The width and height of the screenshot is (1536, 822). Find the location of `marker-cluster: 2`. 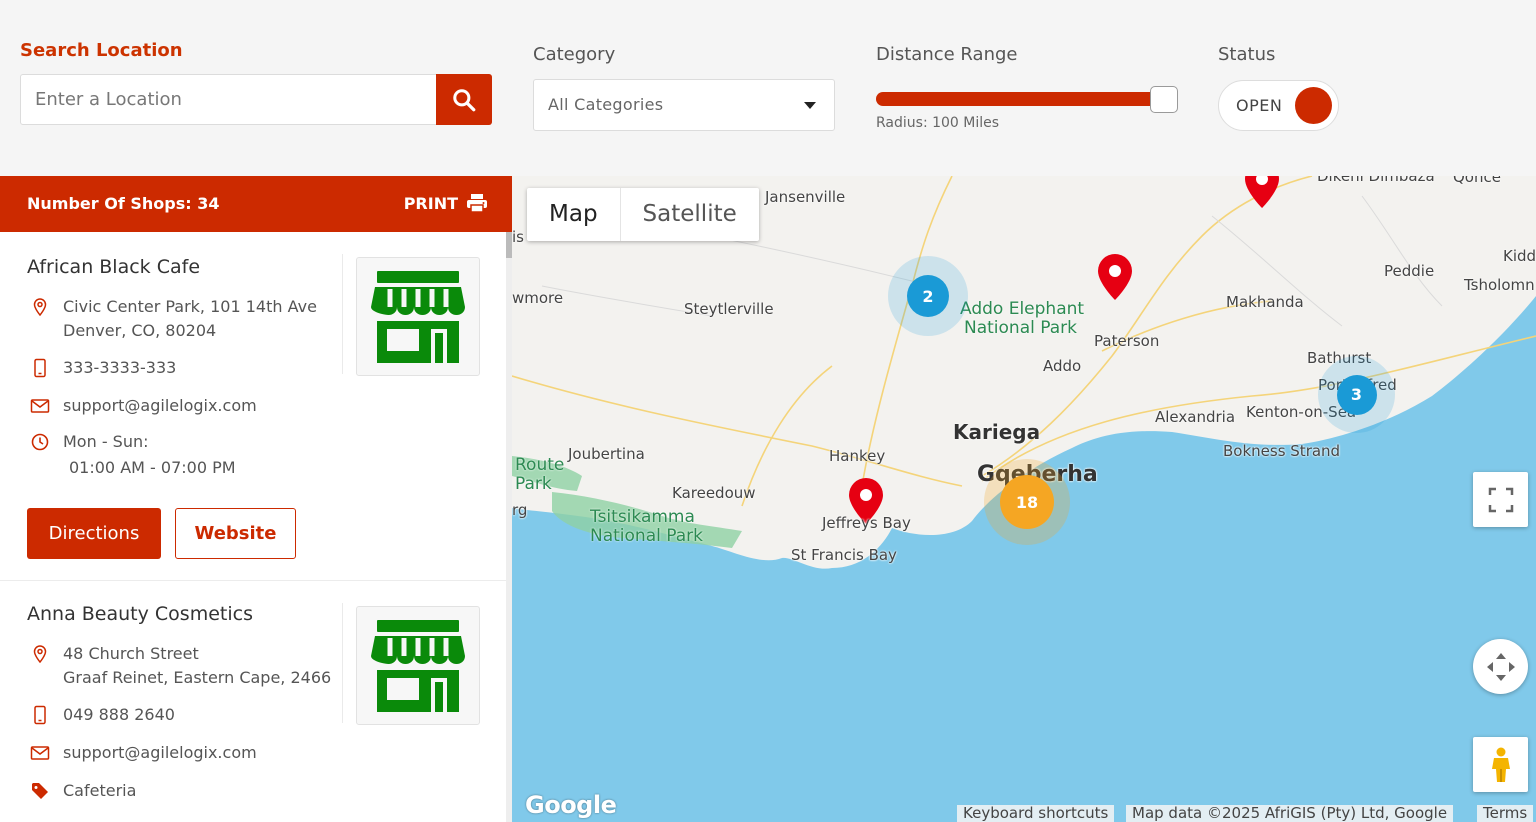

marker-cluster: 2 is located at coordinates (928, 296).